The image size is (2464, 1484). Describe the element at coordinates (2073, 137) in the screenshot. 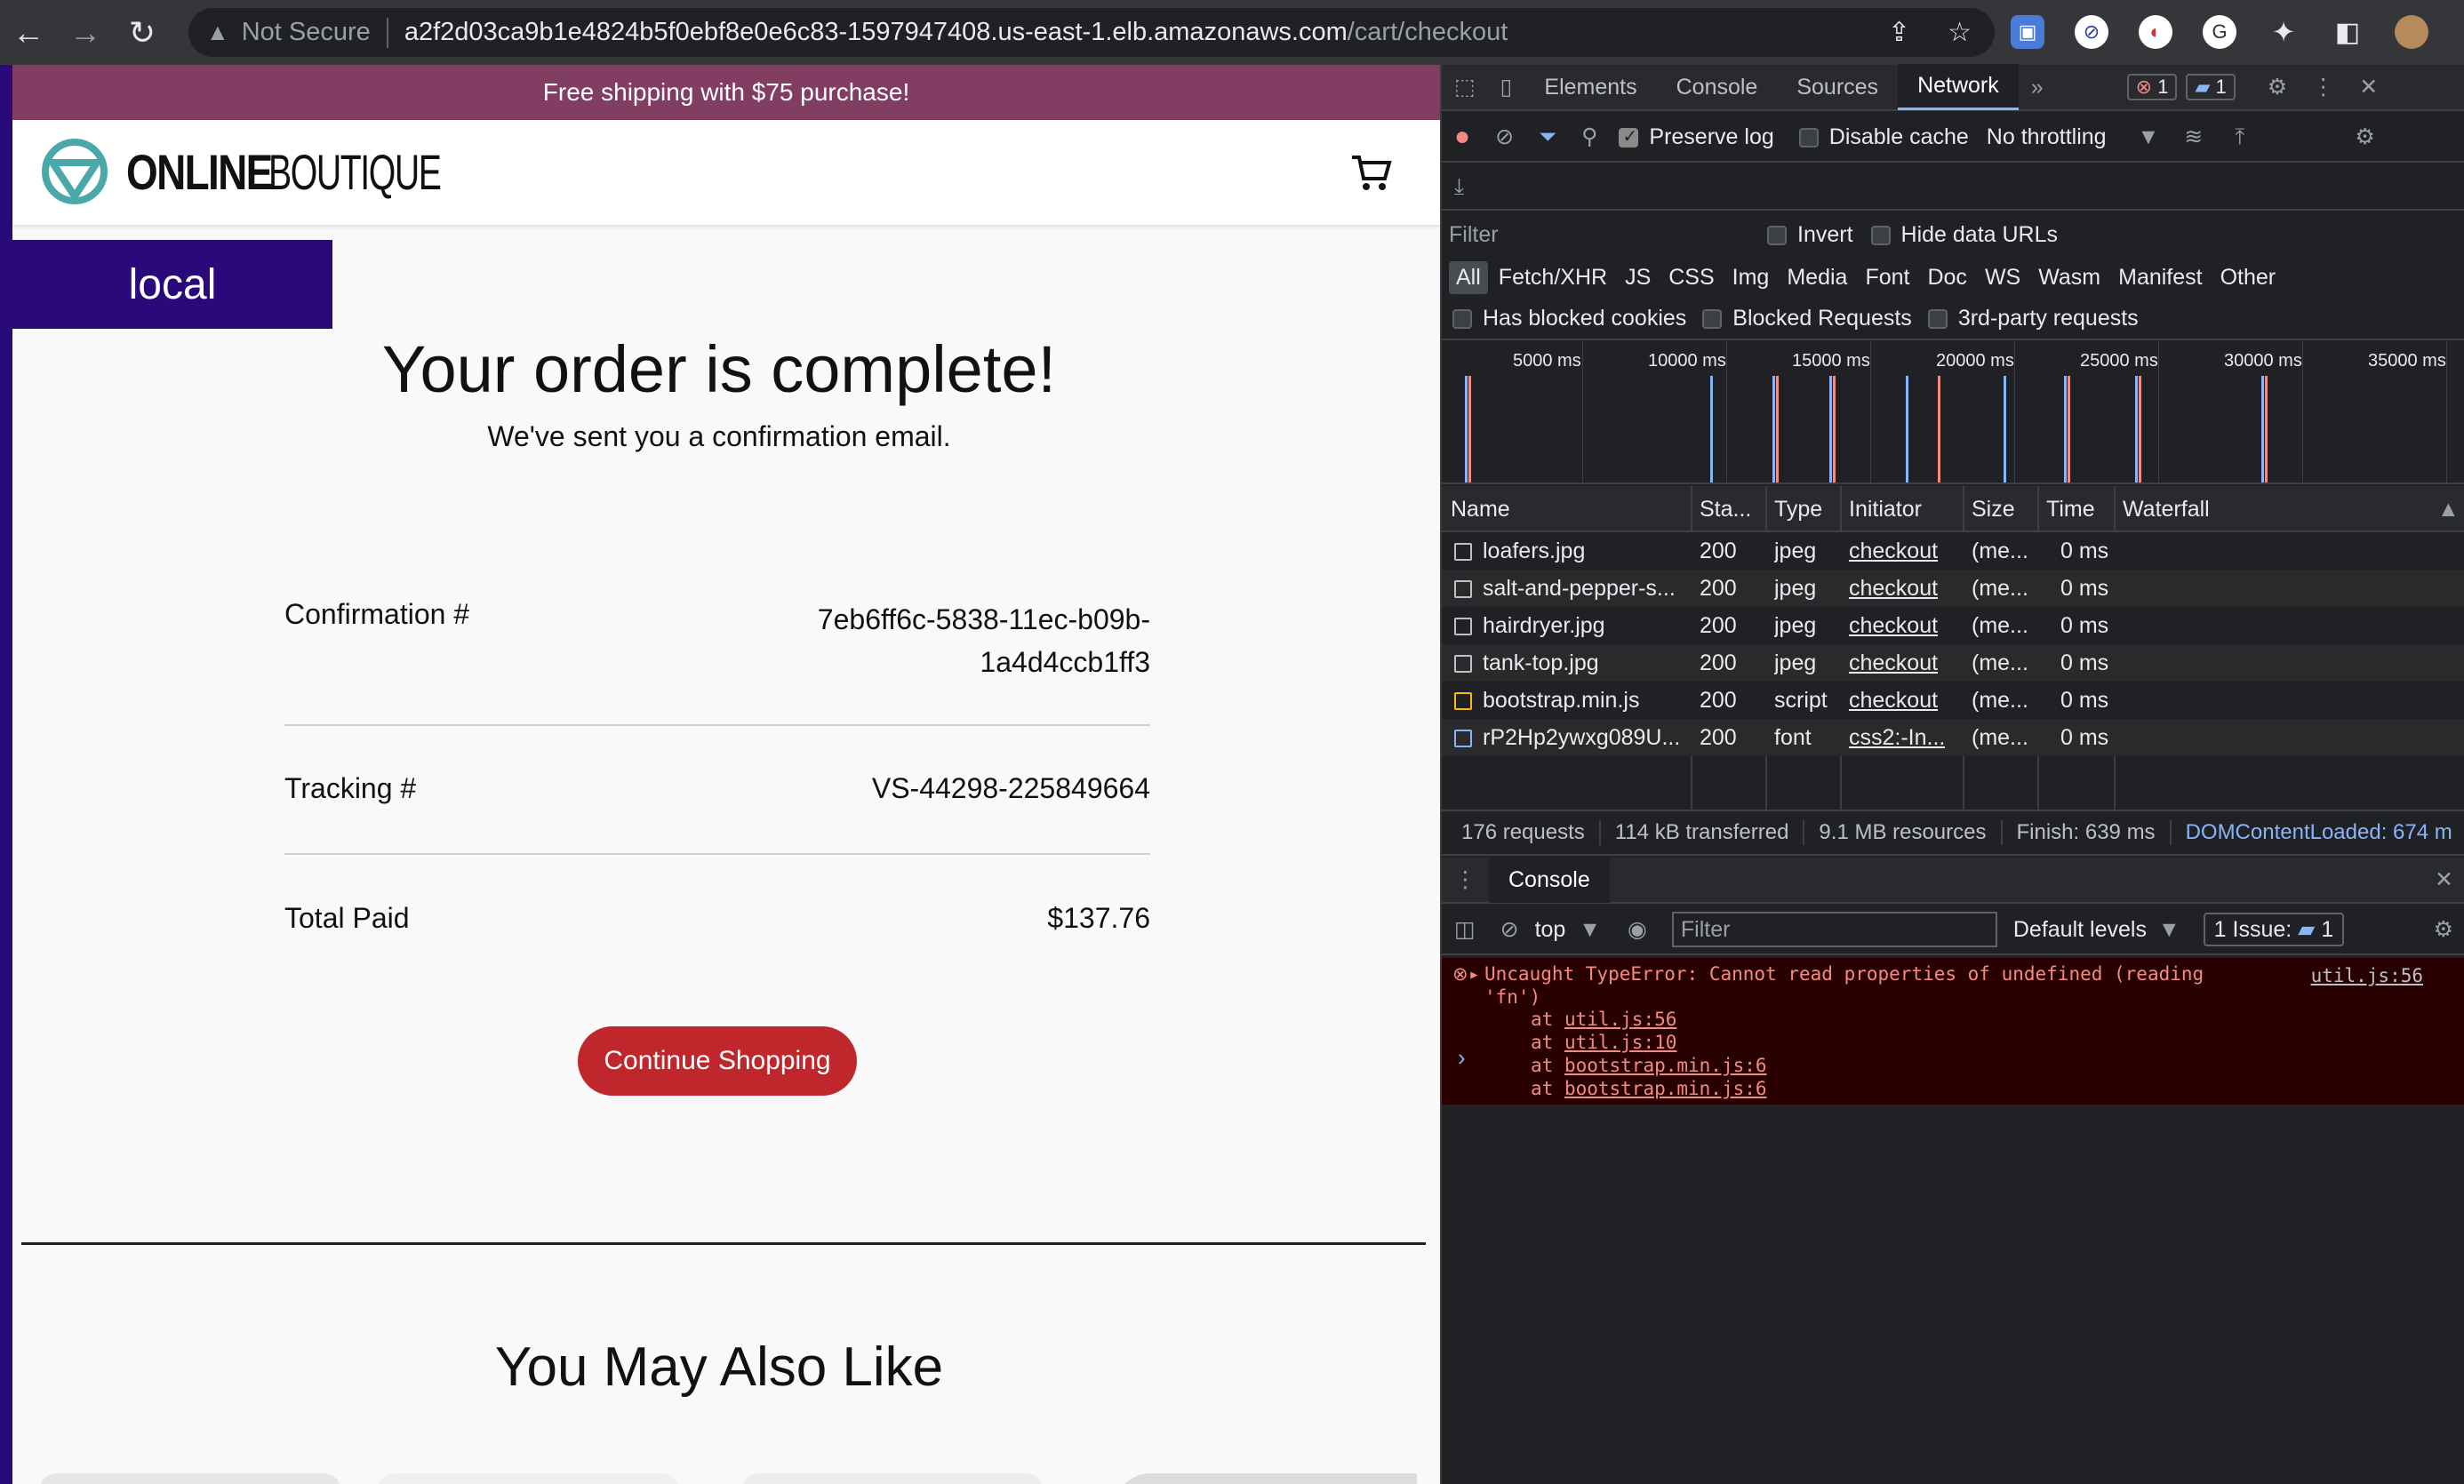

I see `throttling-select: No throttling ▼` at that location.